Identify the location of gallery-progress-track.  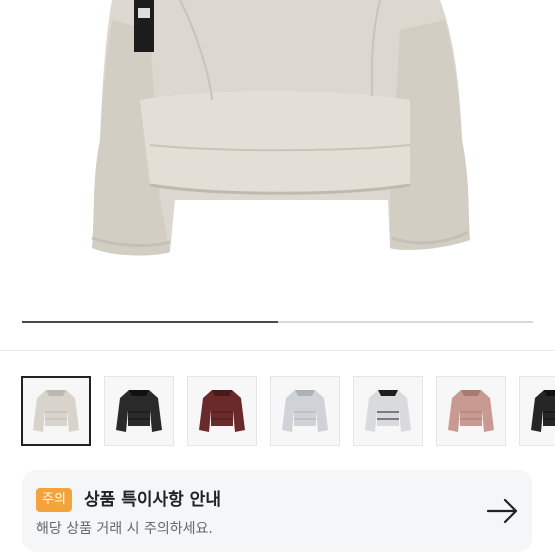
(277, 322).